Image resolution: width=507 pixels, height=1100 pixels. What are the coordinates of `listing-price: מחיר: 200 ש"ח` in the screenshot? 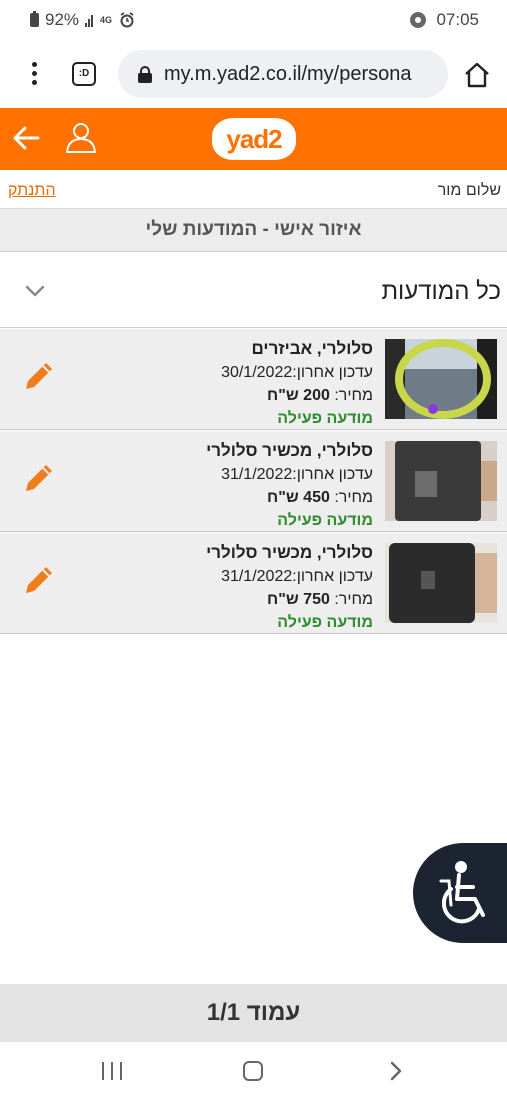 It's located at (320, 395).